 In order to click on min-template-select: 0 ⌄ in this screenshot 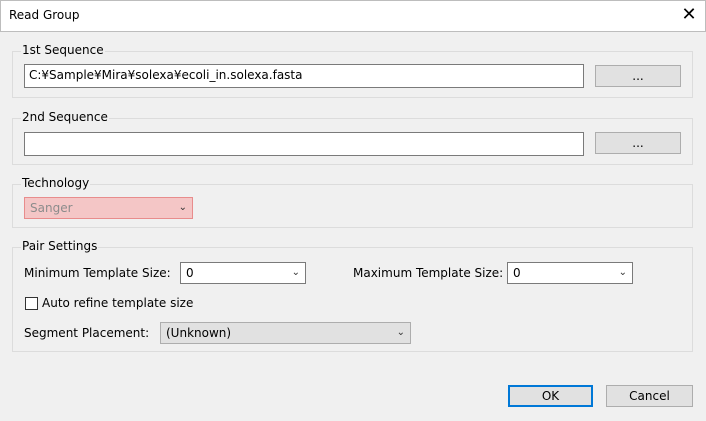, I will do `click(243, 273)`.